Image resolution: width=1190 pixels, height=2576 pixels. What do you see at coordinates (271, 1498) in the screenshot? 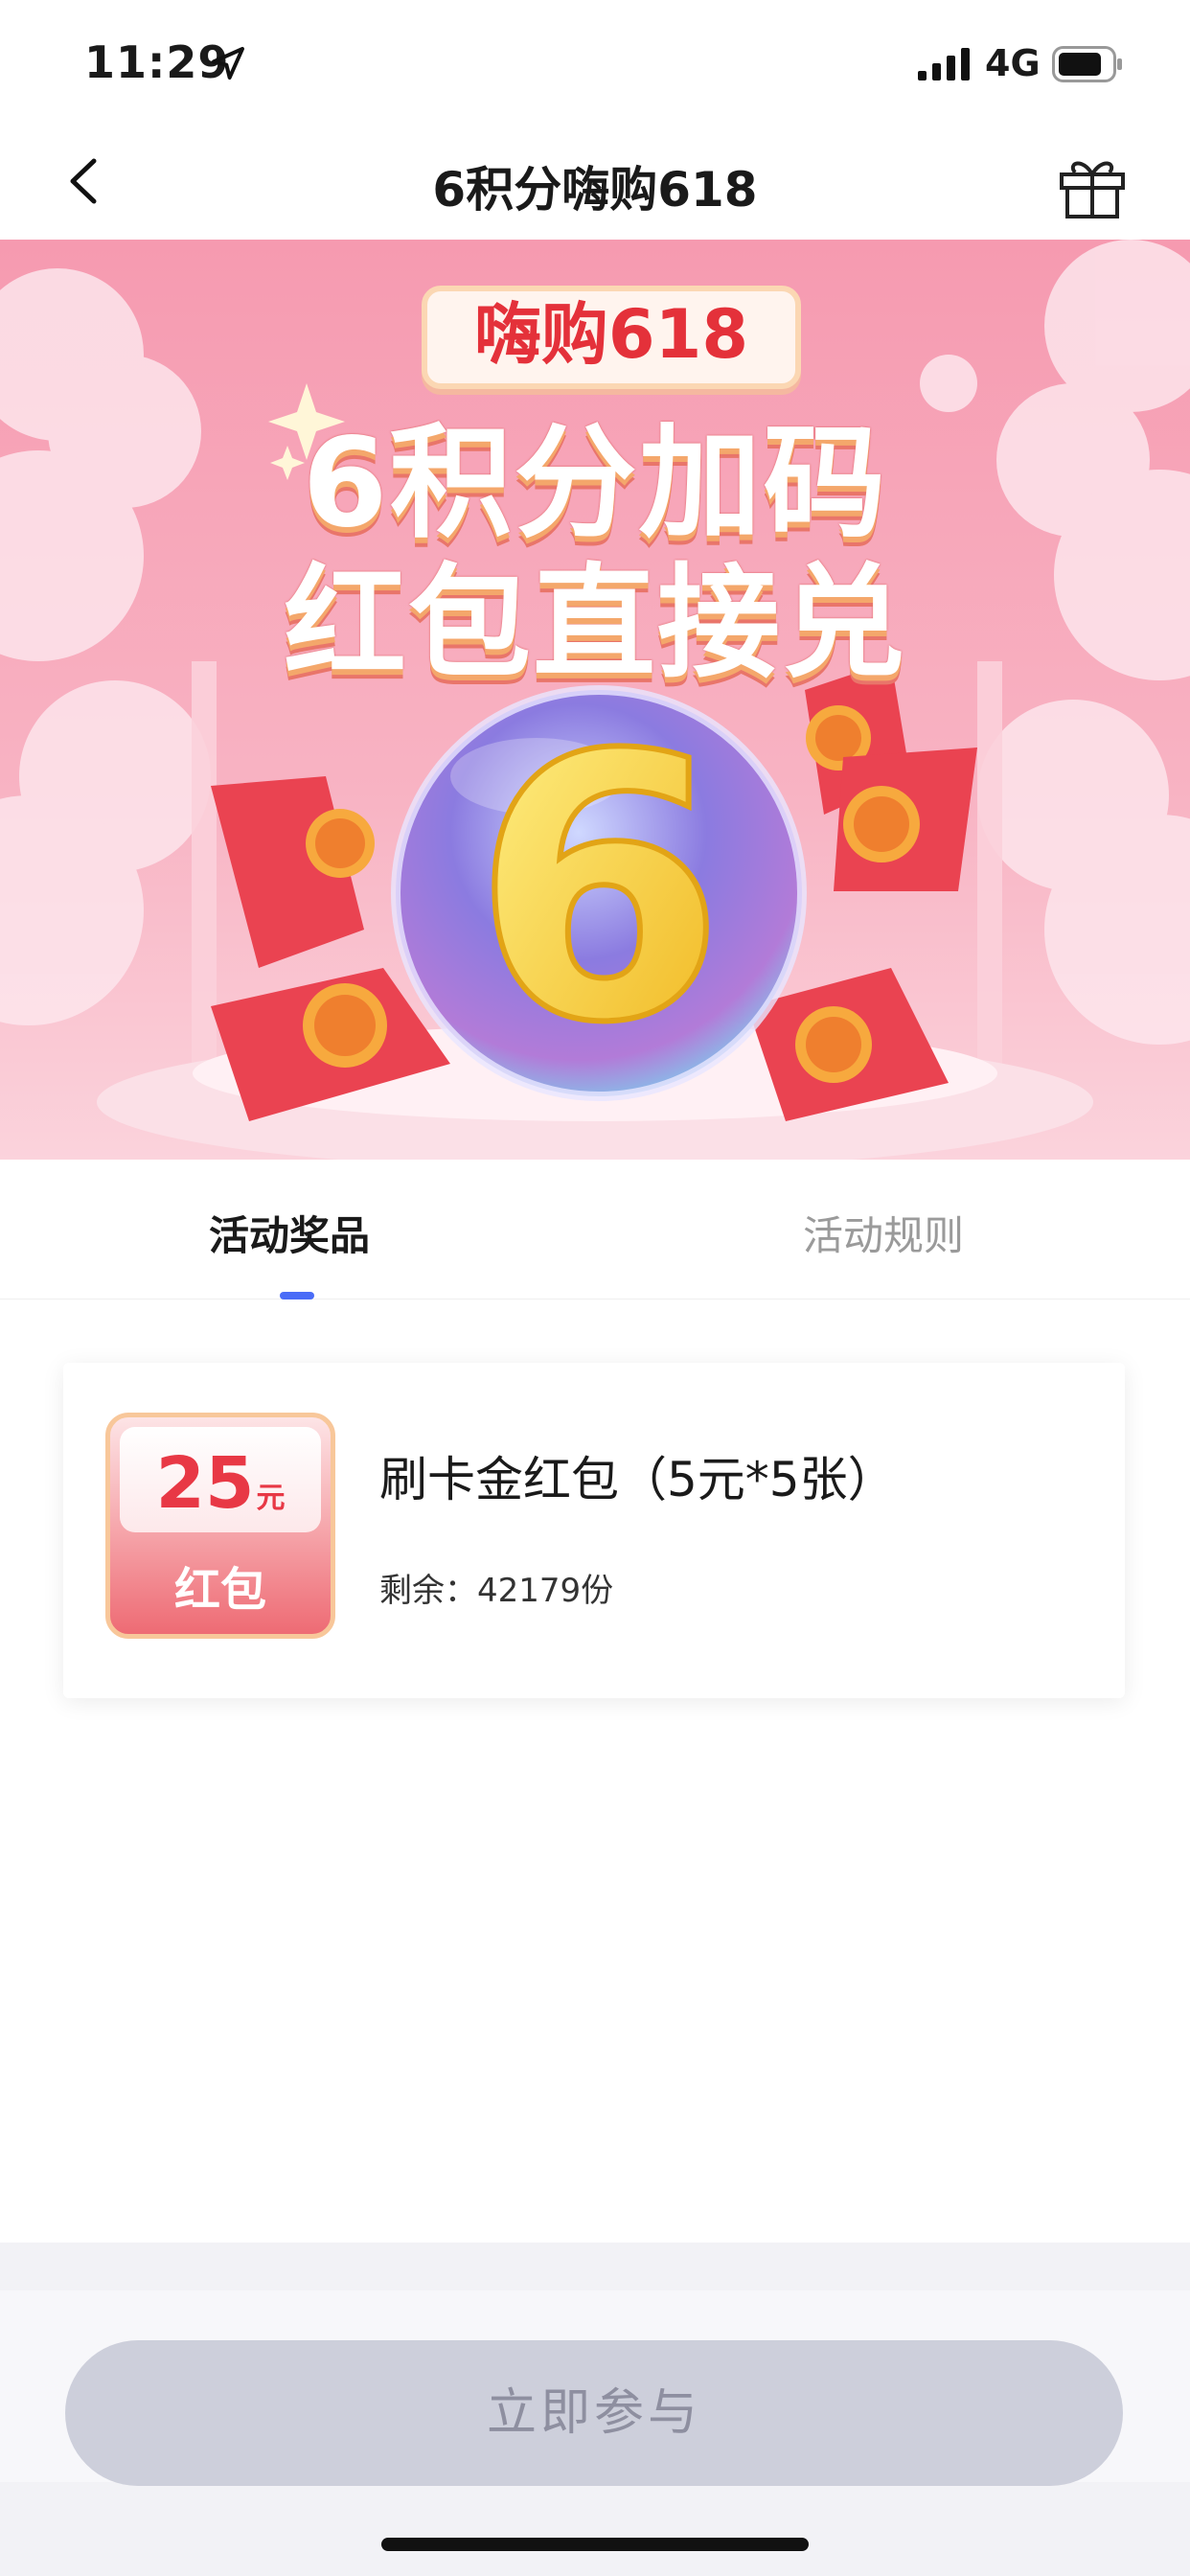
I see `coupon-amount-unit: 元` at bounding box center [271, 1498].